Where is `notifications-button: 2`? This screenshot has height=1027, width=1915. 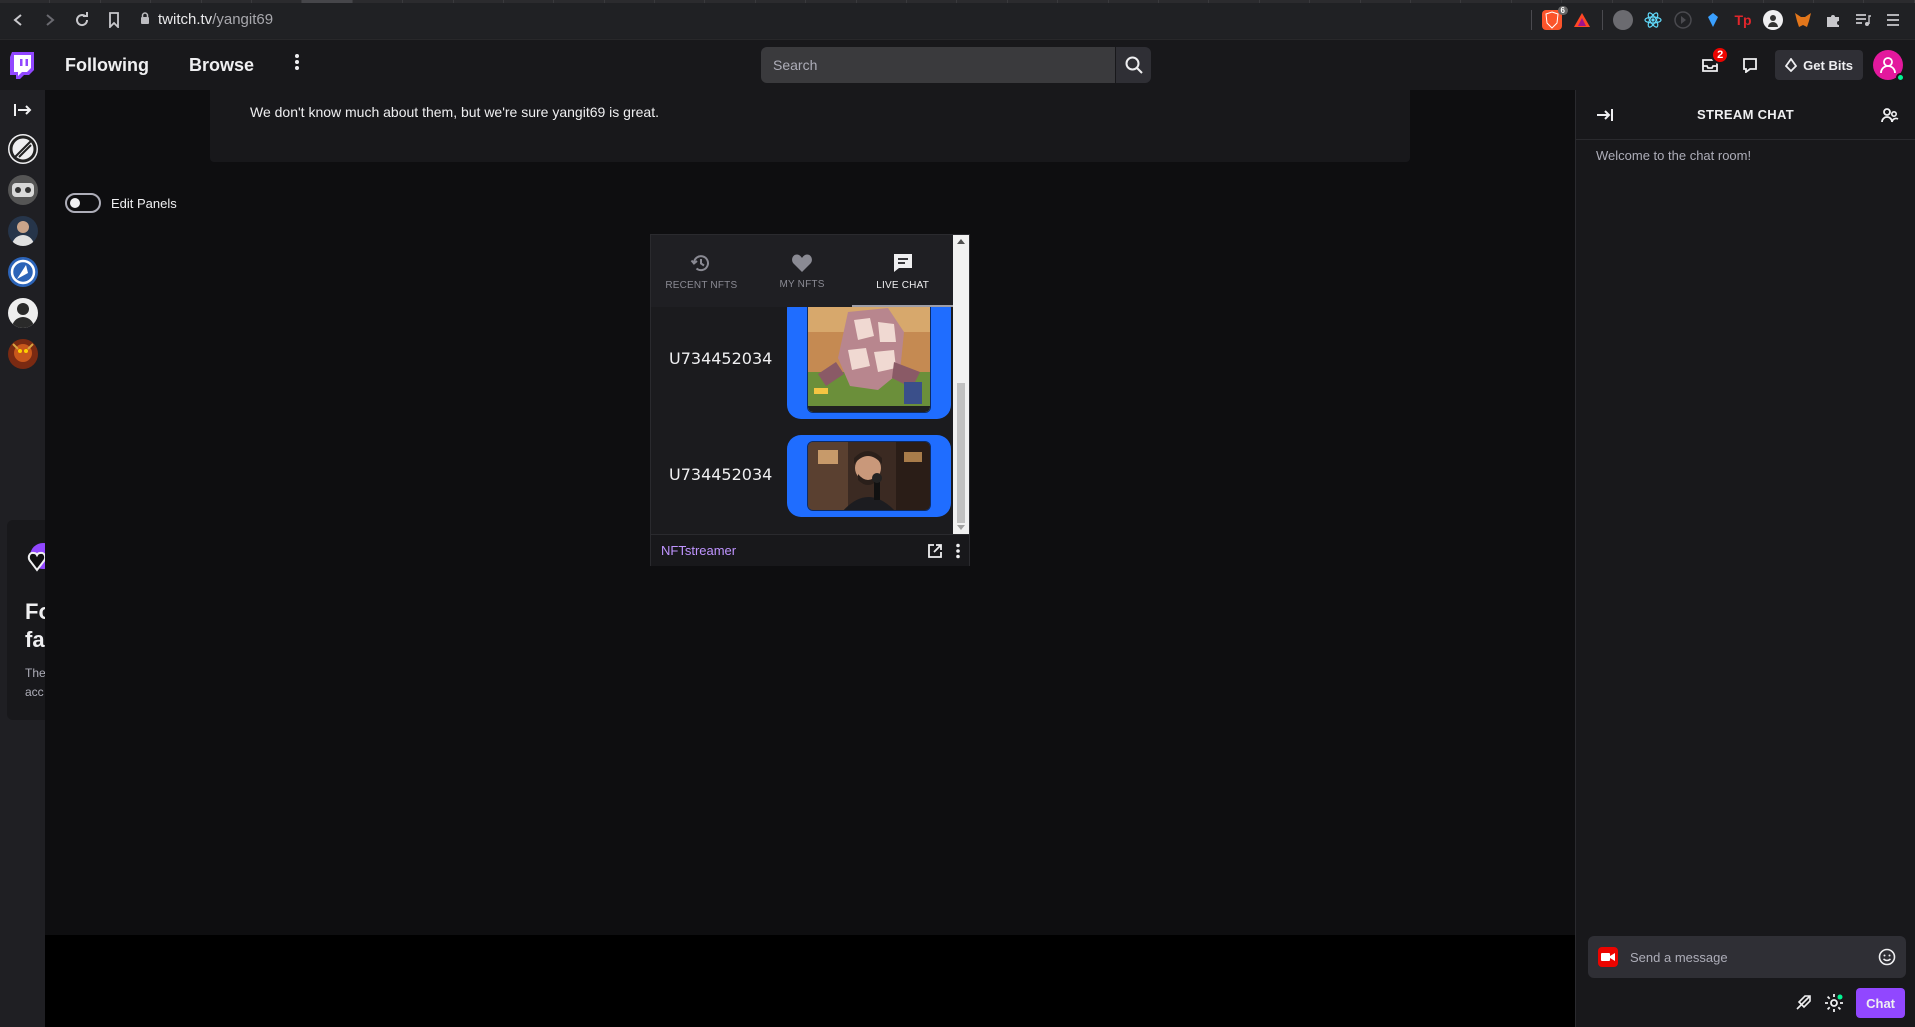 notifications-button: 2 is located at coordinates (1712, 63).